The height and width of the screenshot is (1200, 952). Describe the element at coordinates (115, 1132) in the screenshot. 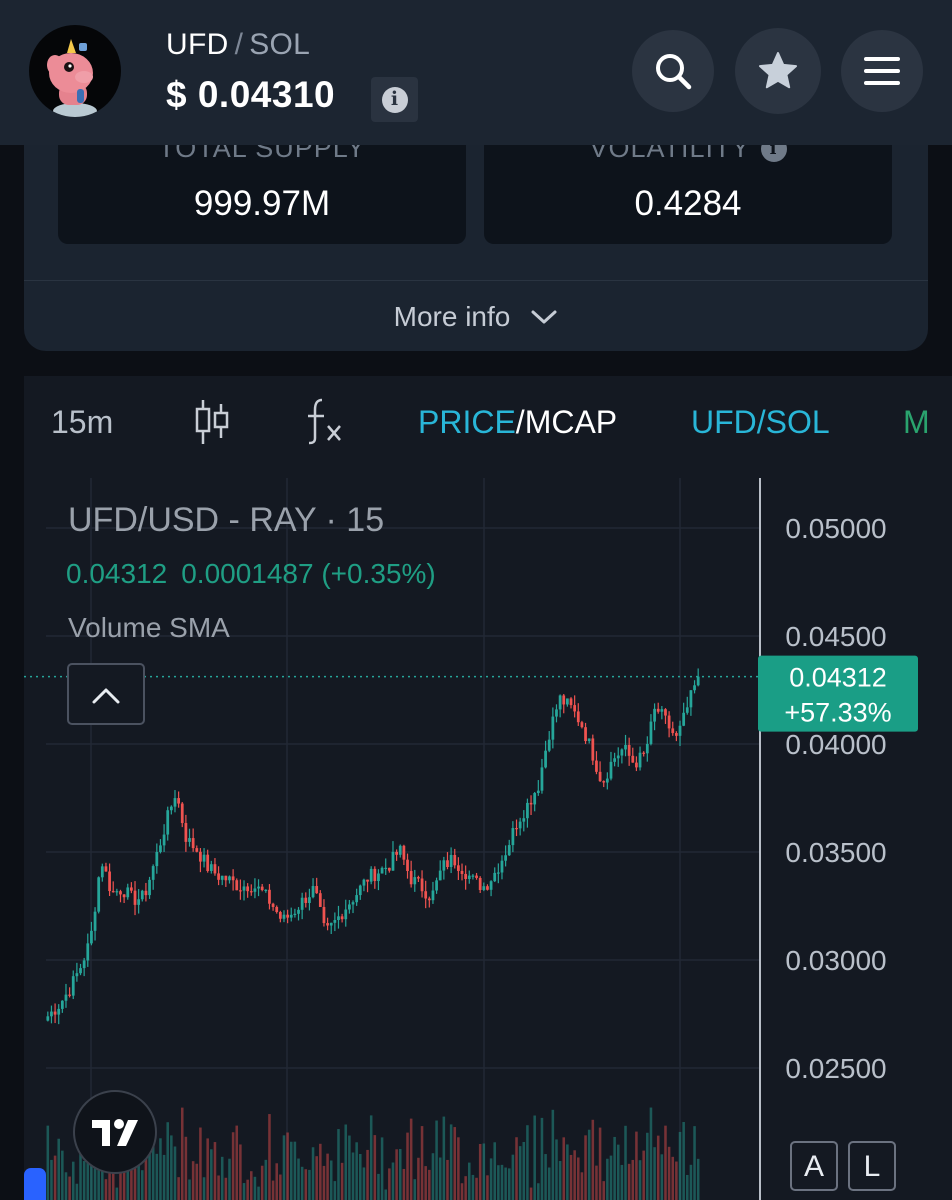

I see `tradingview-logo-button` at that location.